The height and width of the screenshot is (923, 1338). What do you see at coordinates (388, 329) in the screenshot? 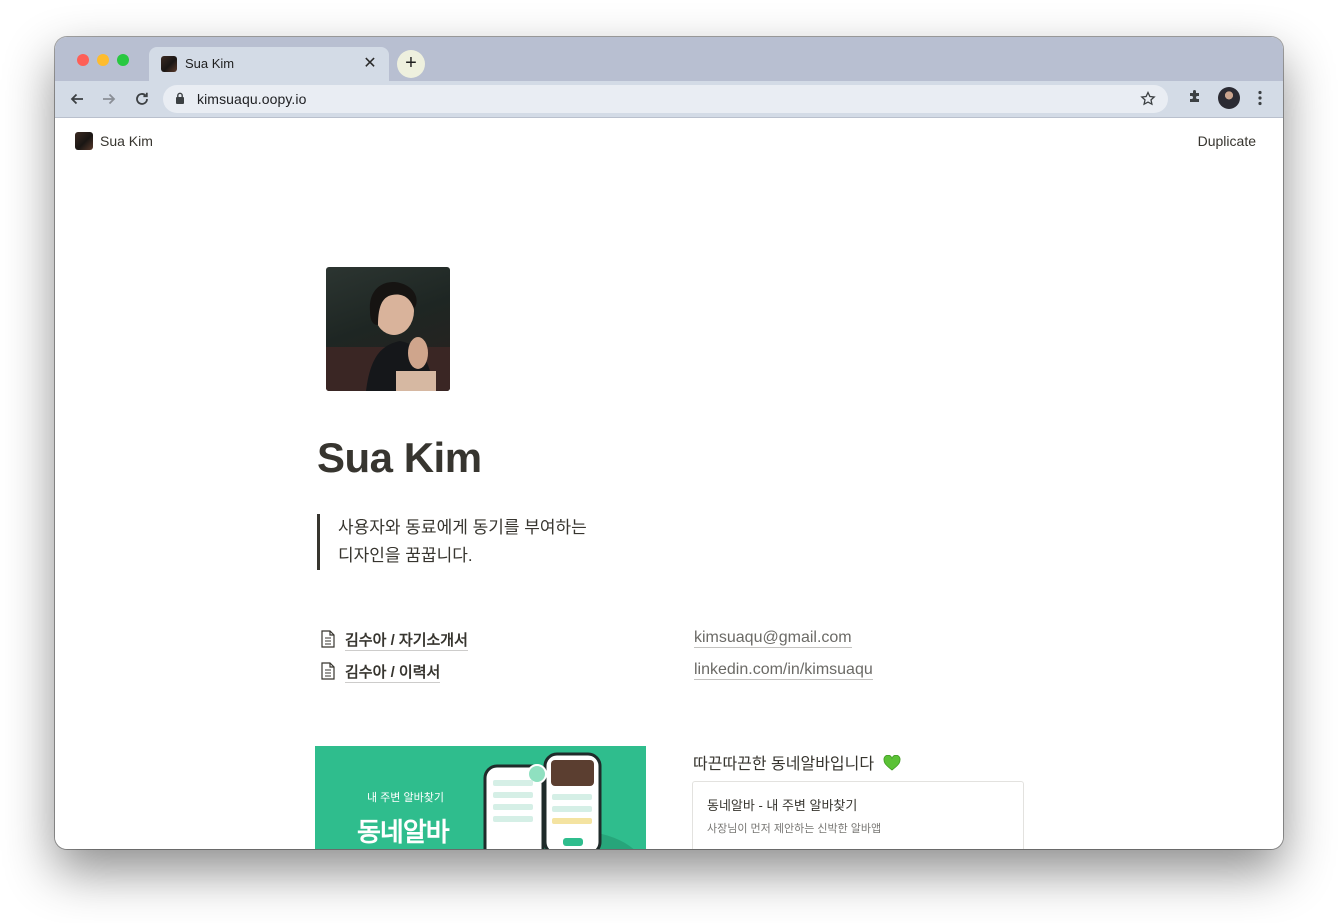
I see `profile-photo` at bounding box center [388, 329].